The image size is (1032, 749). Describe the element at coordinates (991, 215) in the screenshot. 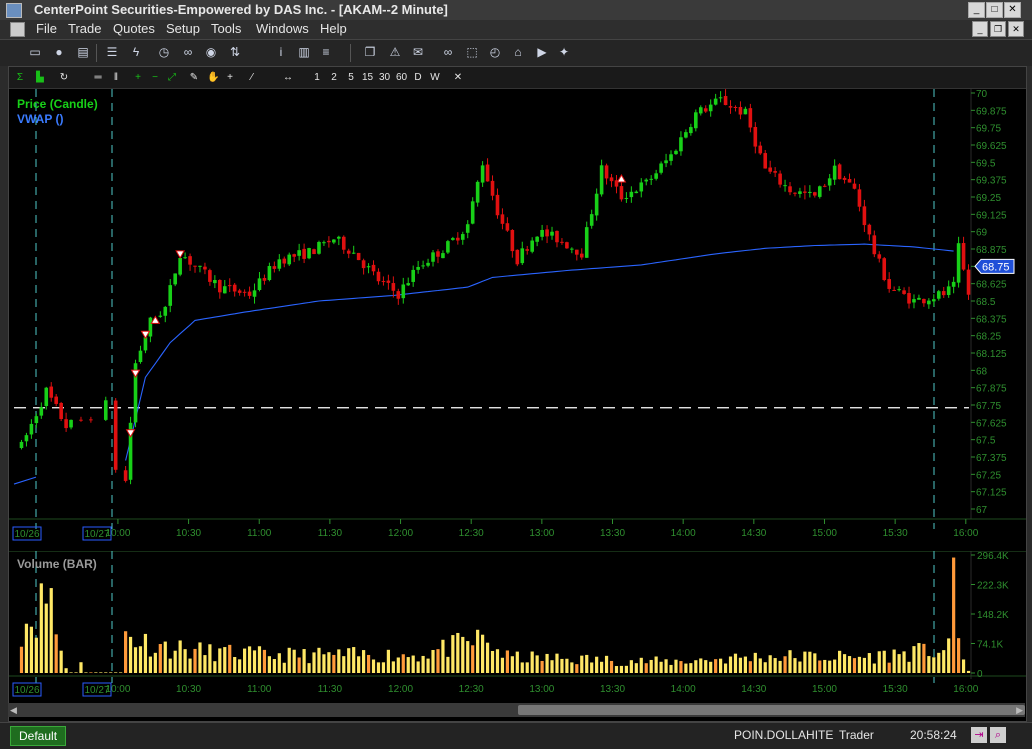

I see `price-y-tick-label: 69.125` at that location.